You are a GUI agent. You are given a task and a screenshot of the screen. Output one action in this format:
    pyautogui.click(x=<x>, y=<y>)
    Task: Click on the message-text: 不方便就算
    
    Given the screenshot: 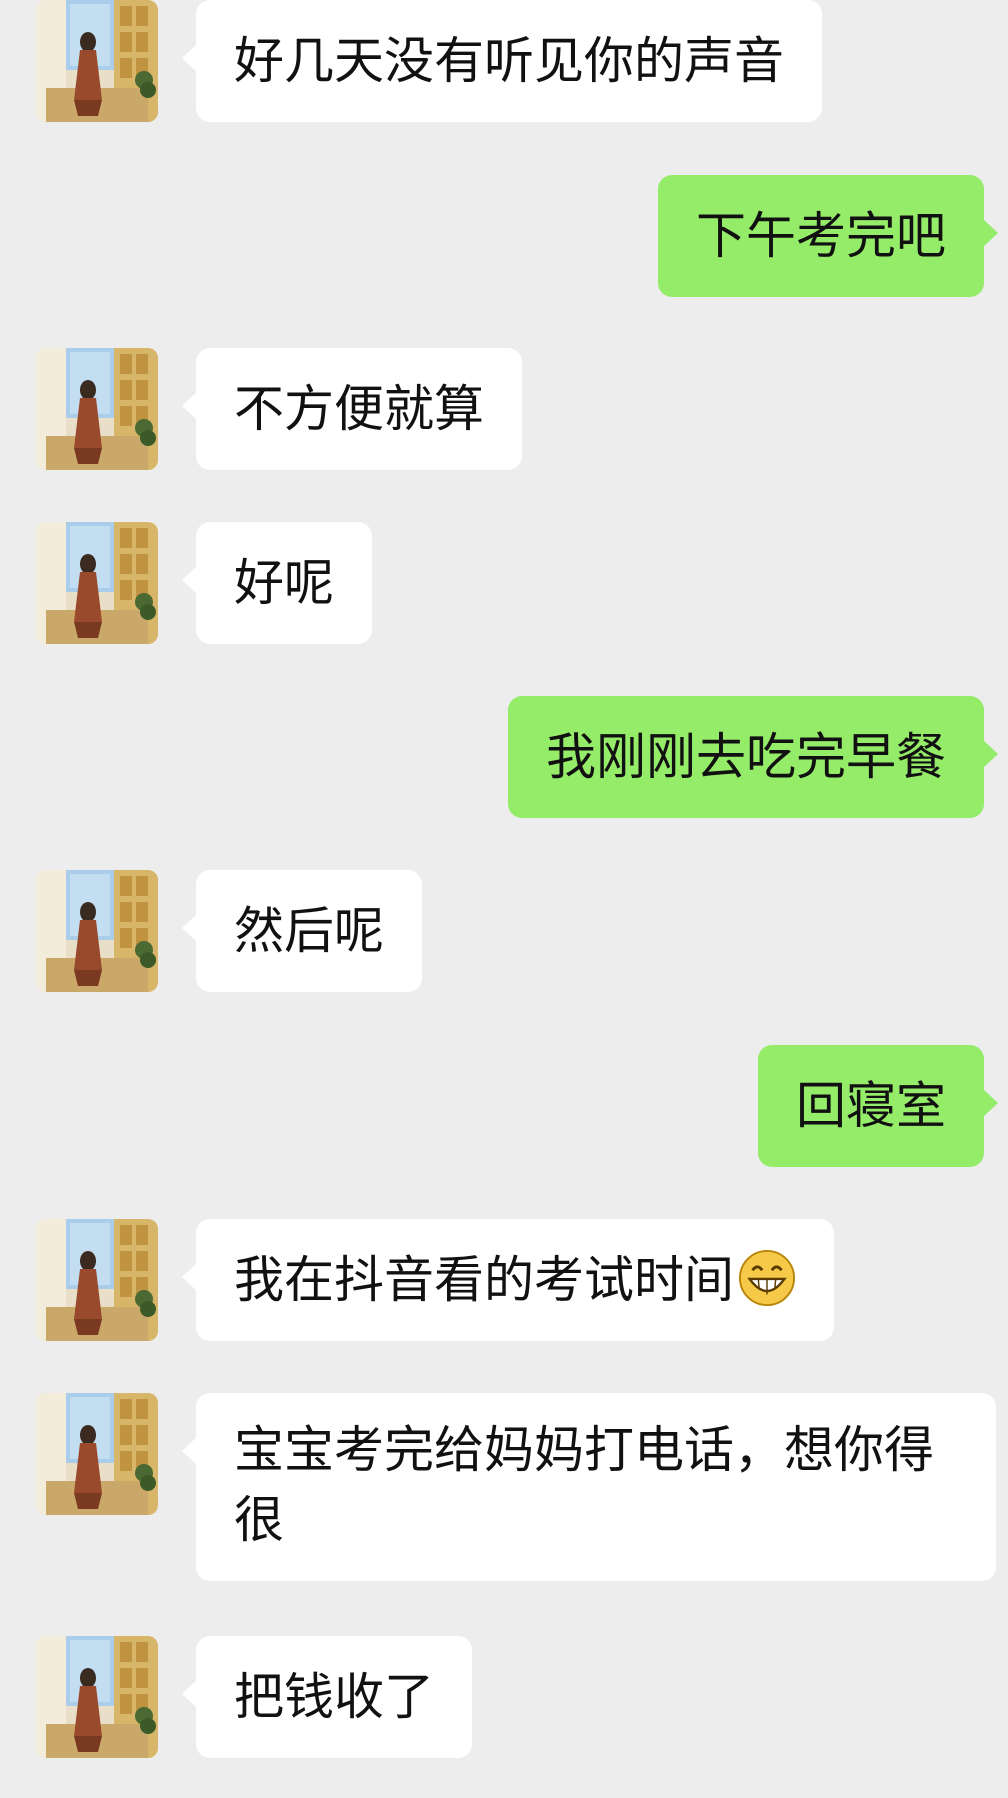 What is the action you would take?
    pyautogui.click(x=359, y=409)
    